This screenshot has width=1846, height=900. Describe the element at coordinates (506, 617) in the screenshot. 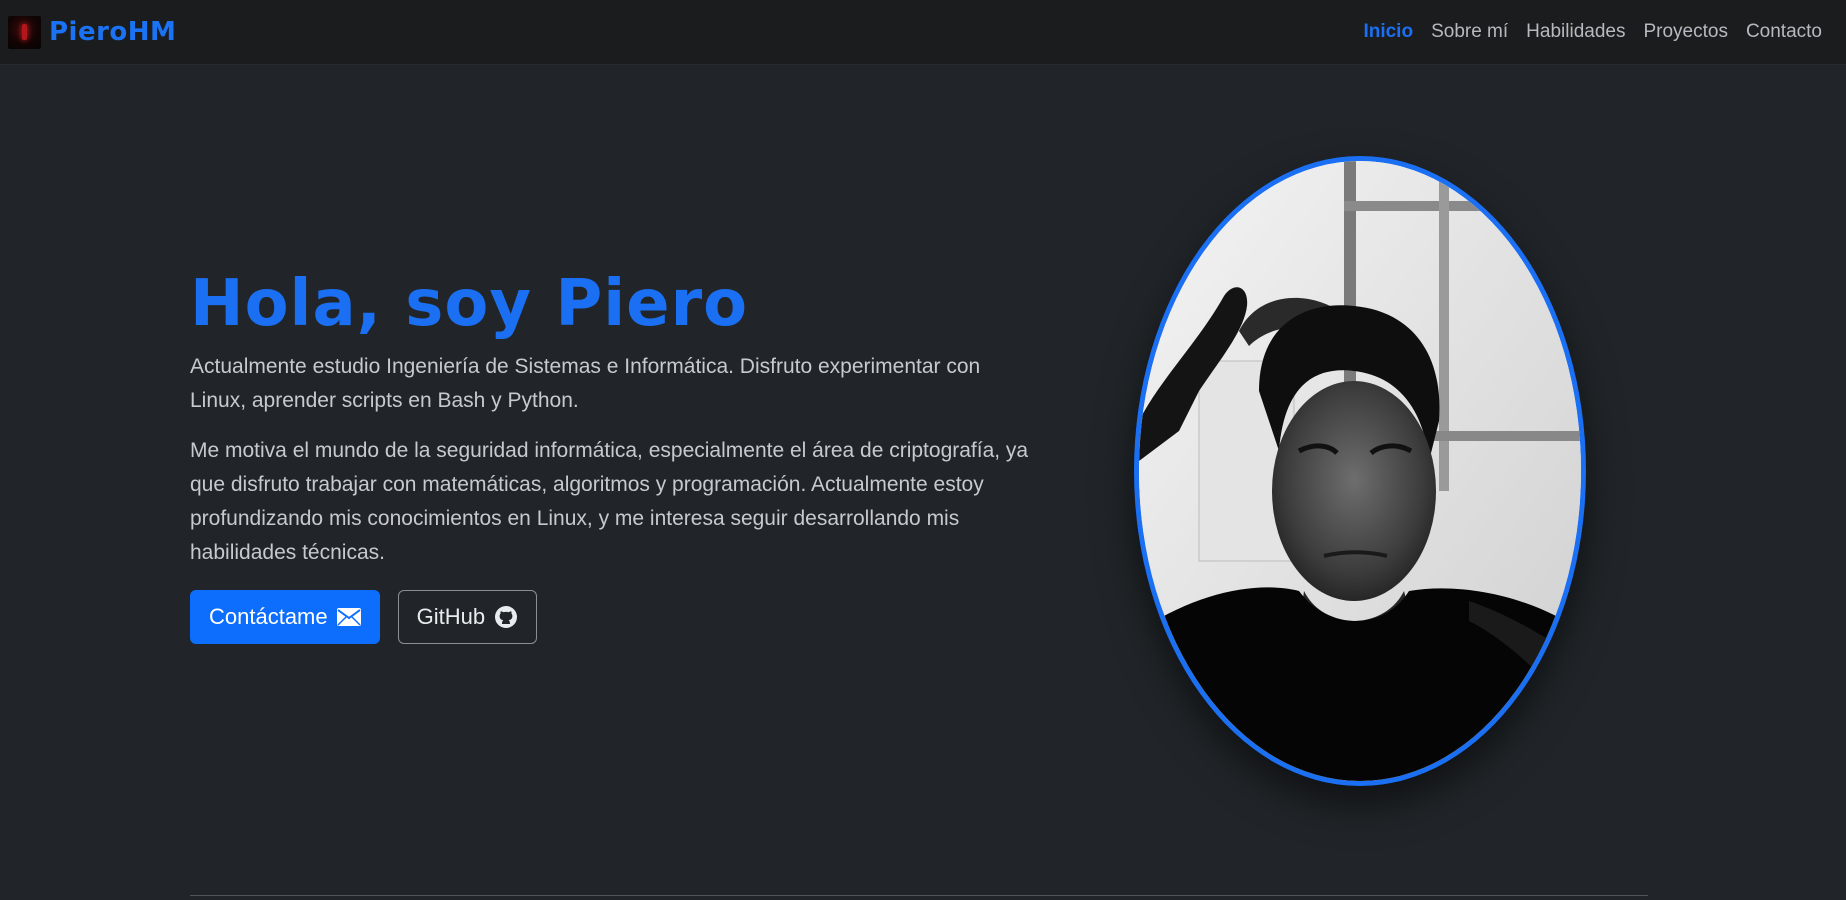

I see `github-icon` at that location.